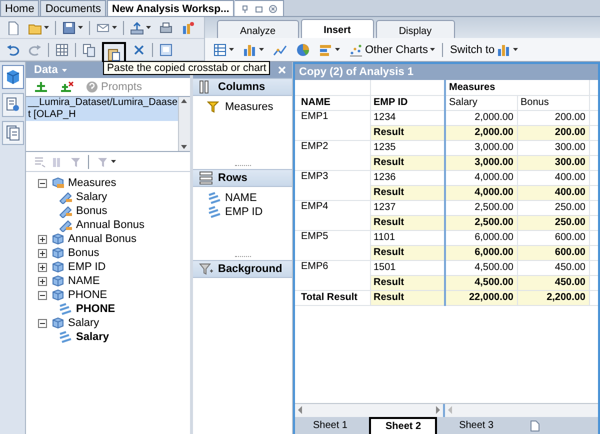 This screenshot has height=434, width=600. What do you see at coordinates (40, 162) in the screenshot?
I see `list-icon` at bounding box center [40, 162].